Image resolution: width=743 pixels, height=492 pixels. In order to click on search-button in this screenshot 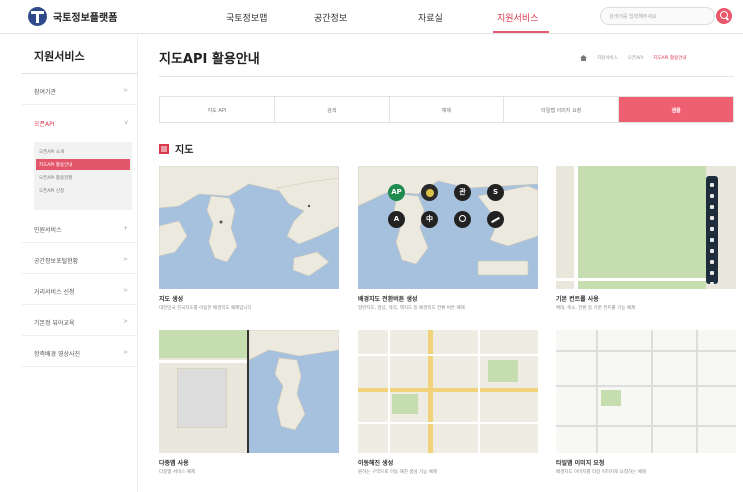, I will do `click(724, 16)`.